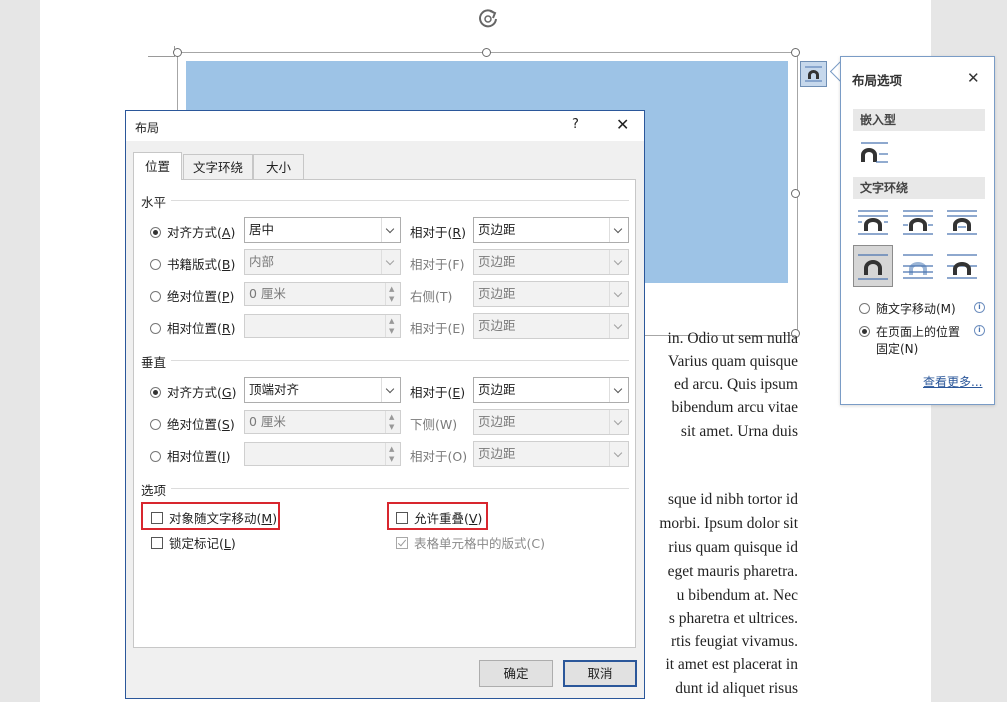 The height and width of the screenshot is (702, 1007). What do you see at coordinates (551, 326) in the screenshot?
I see `h-relative-to-select: 页边距` at bounding box center [551, 326].